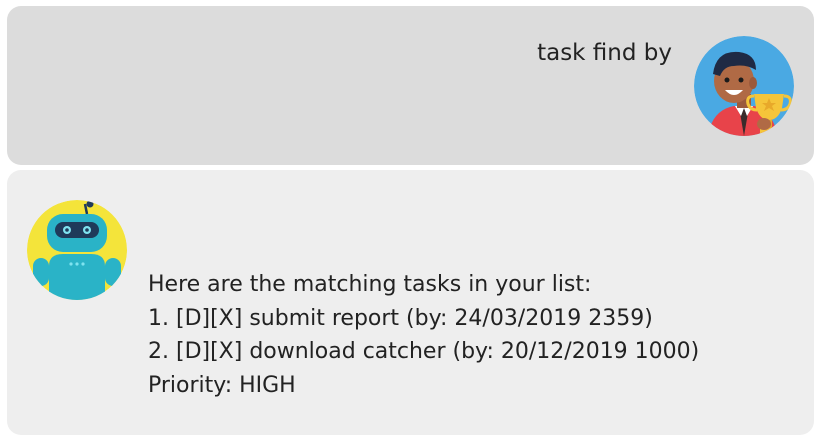 The image size is (822, 446). Describe the element at coordinates (77, 250) in the screenshot. I see `robot-icon` at that location.